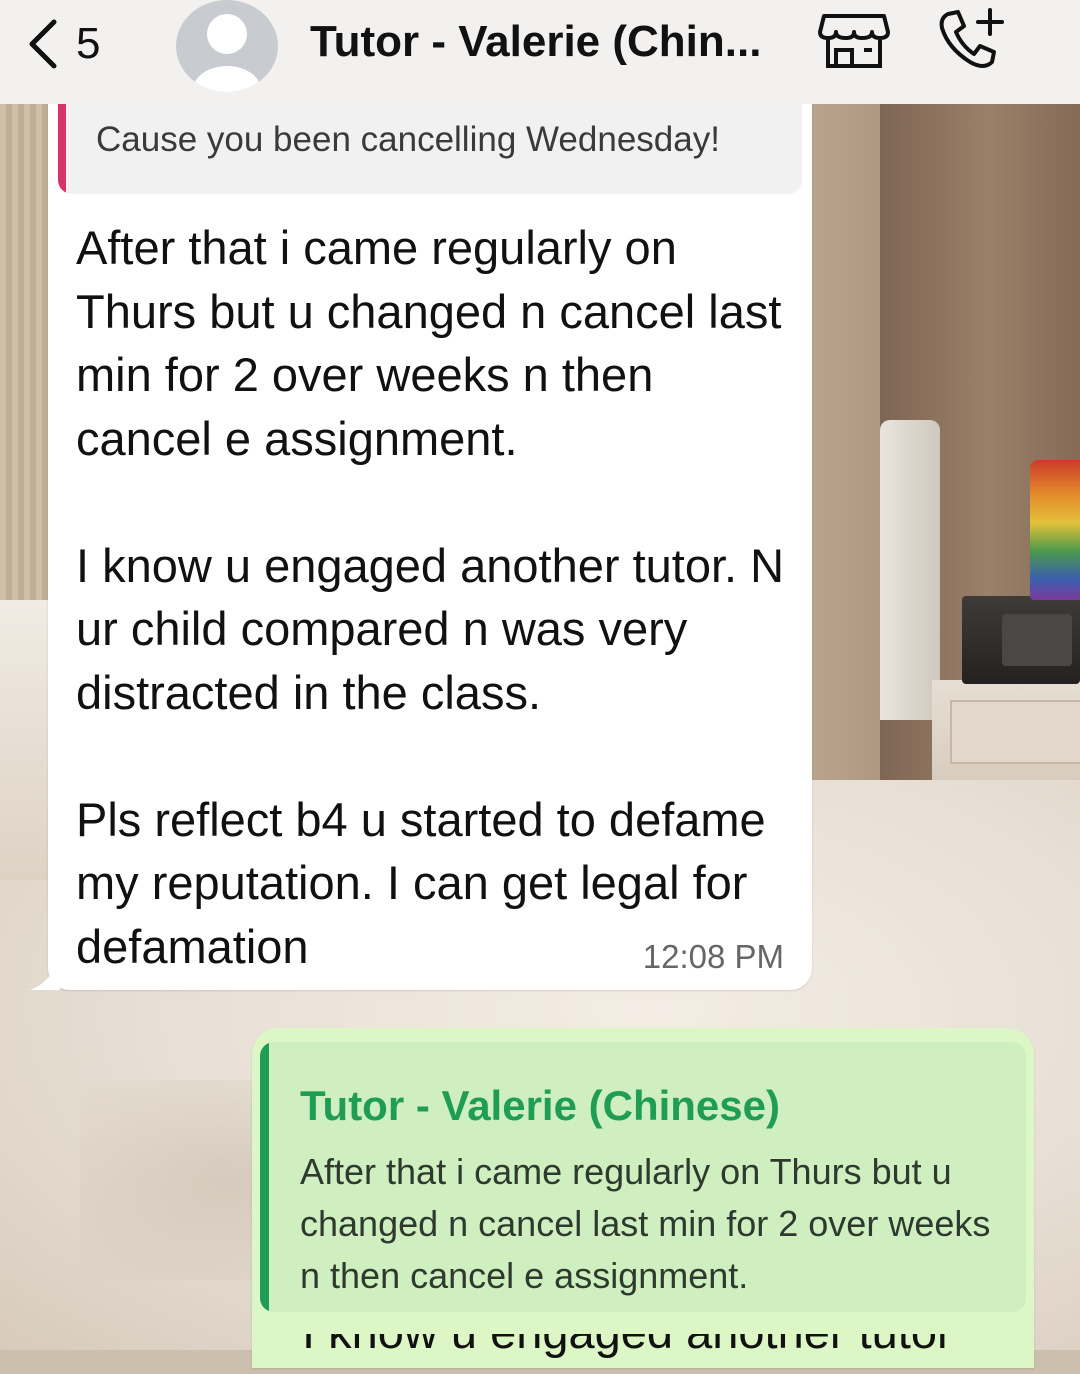 This screenshot has width=1080, height=1374. Describe the element at coordinates (408, 139) in the screenshot. I see `quoted-text: Cause you been cancelling Wednesday!` at that location.